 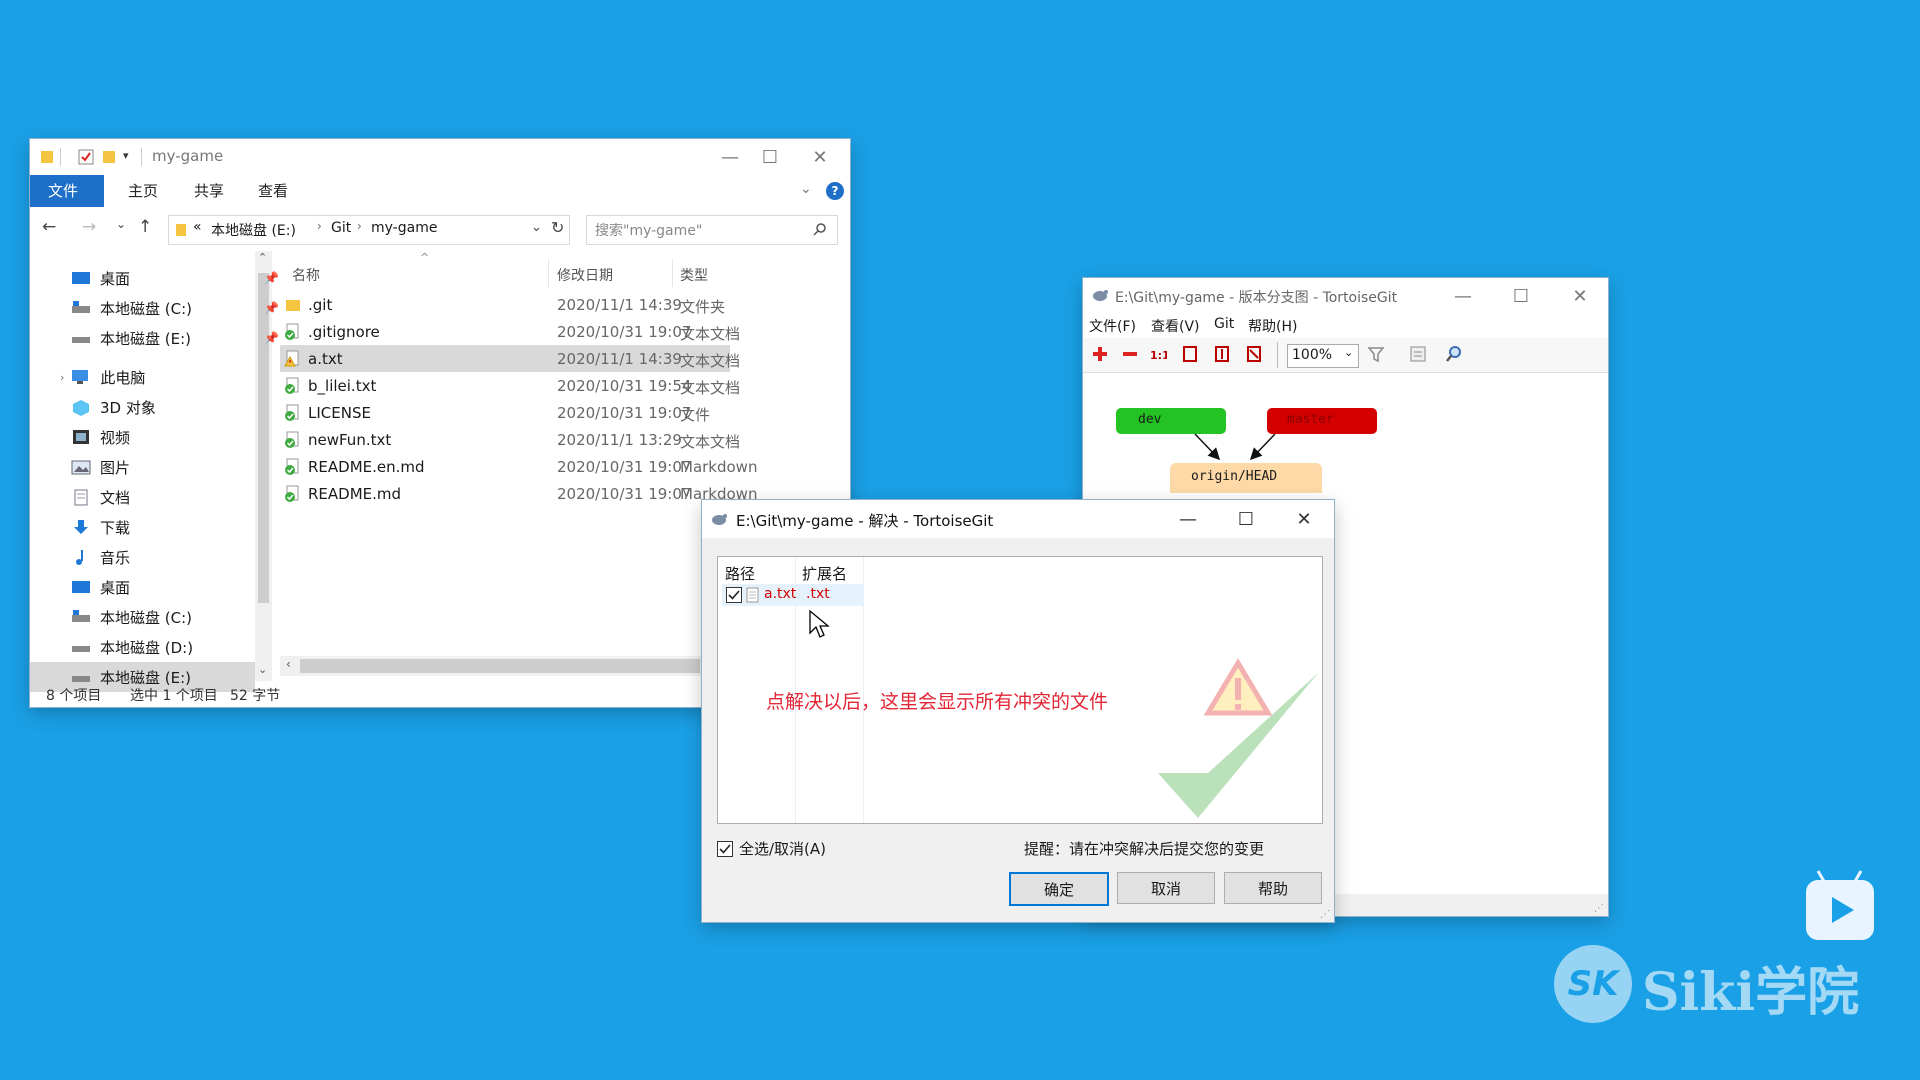 I want to click on fit-height-icon, so click(x=1222, y=354).